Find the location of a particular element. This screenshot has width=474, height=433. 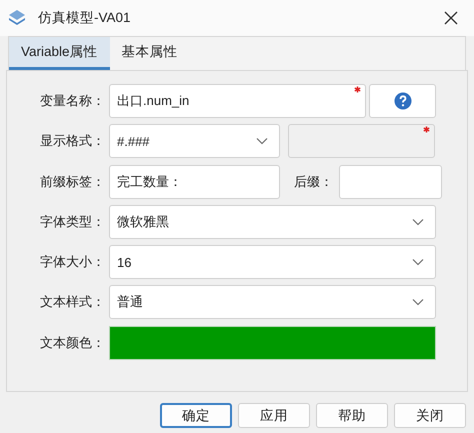

input-field: 出口.num_in is located at coordinates (237, 101).